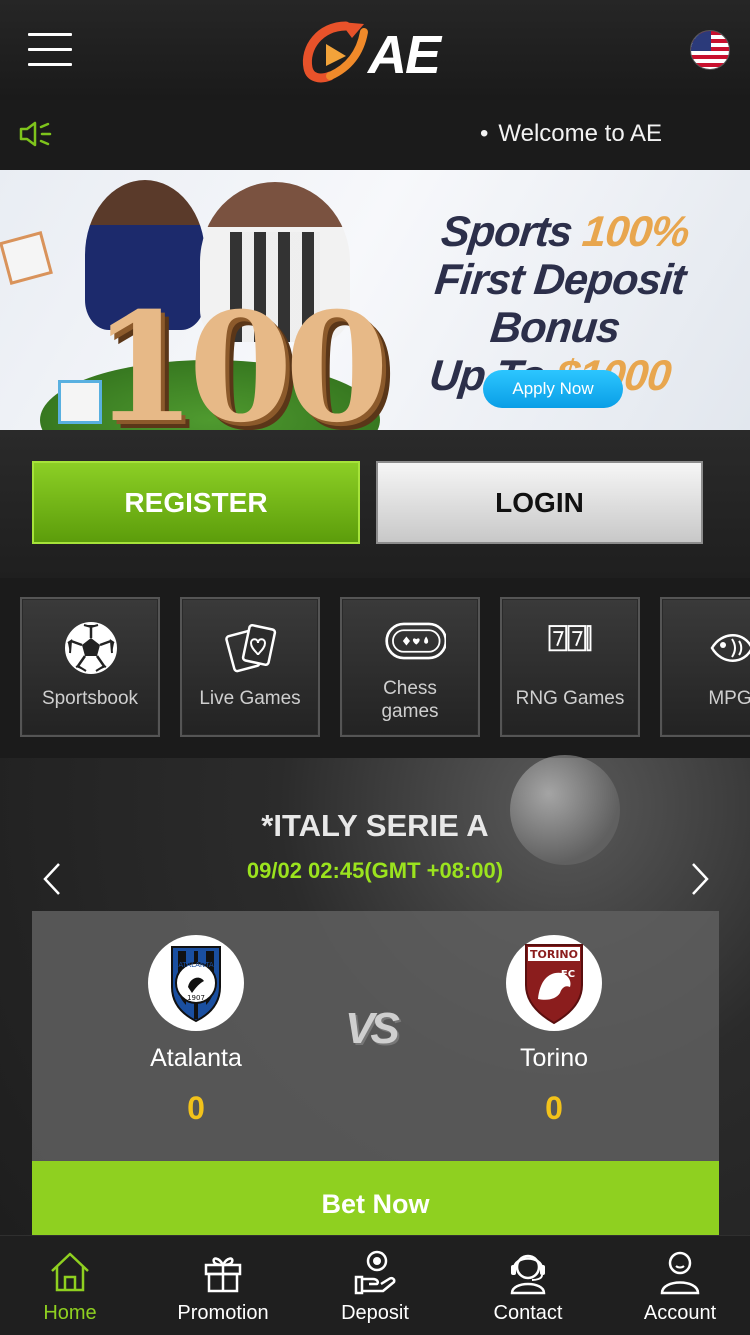  I want to click on deposit-hand-icon, so click(375, 1272).